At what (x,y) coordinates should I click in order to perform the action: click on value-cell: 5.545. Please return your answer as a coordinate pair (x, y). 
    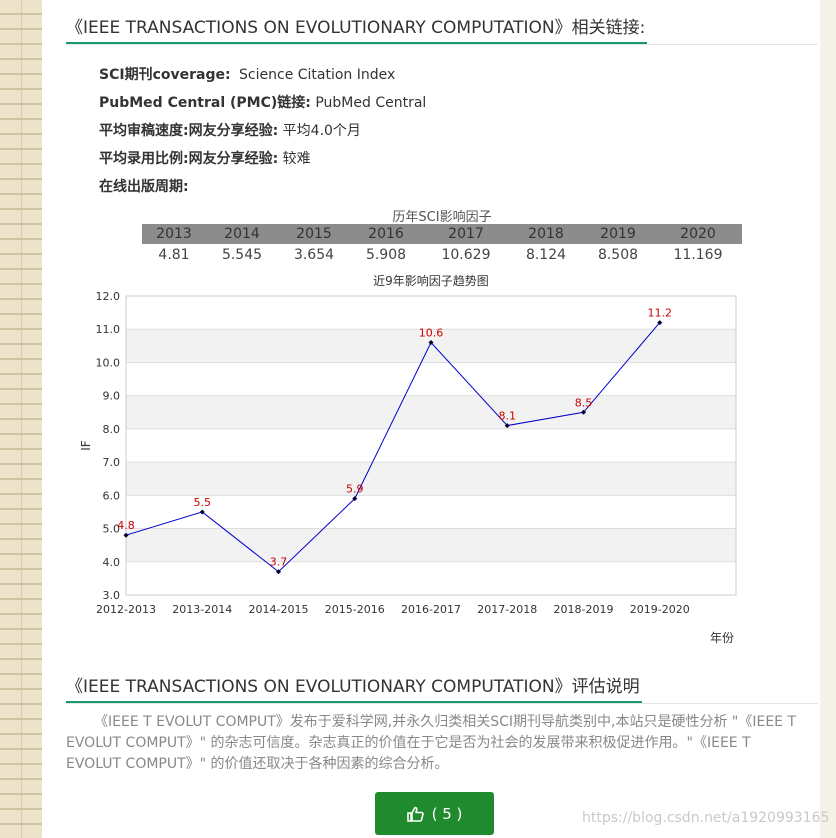
    Looking at the image, I should click on (242, 255).